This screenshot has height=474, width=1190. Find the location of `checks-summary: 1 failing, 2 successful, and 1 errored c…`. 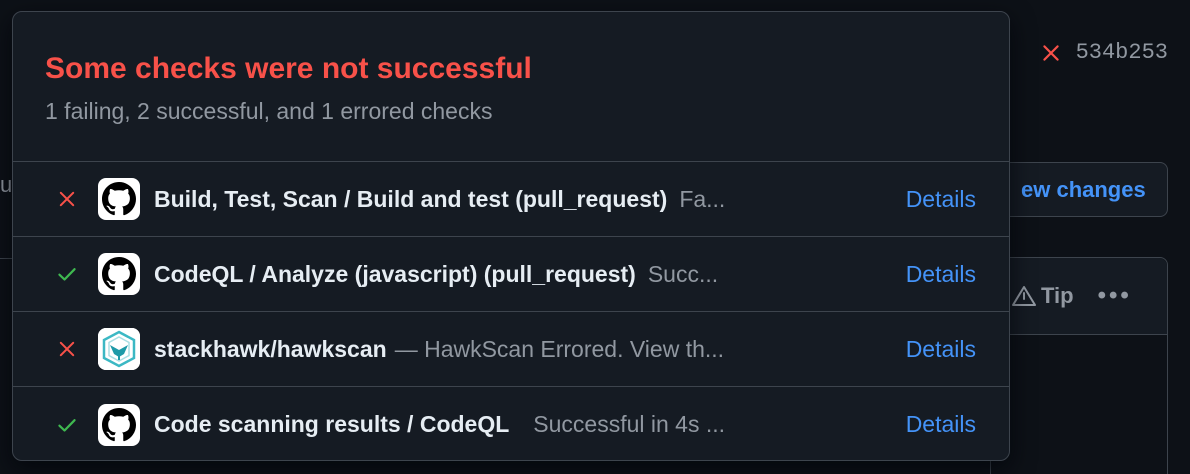

checks-summary: 1 failing, 2 successful, and 1 errored c… is located at coordinates (269, 111).